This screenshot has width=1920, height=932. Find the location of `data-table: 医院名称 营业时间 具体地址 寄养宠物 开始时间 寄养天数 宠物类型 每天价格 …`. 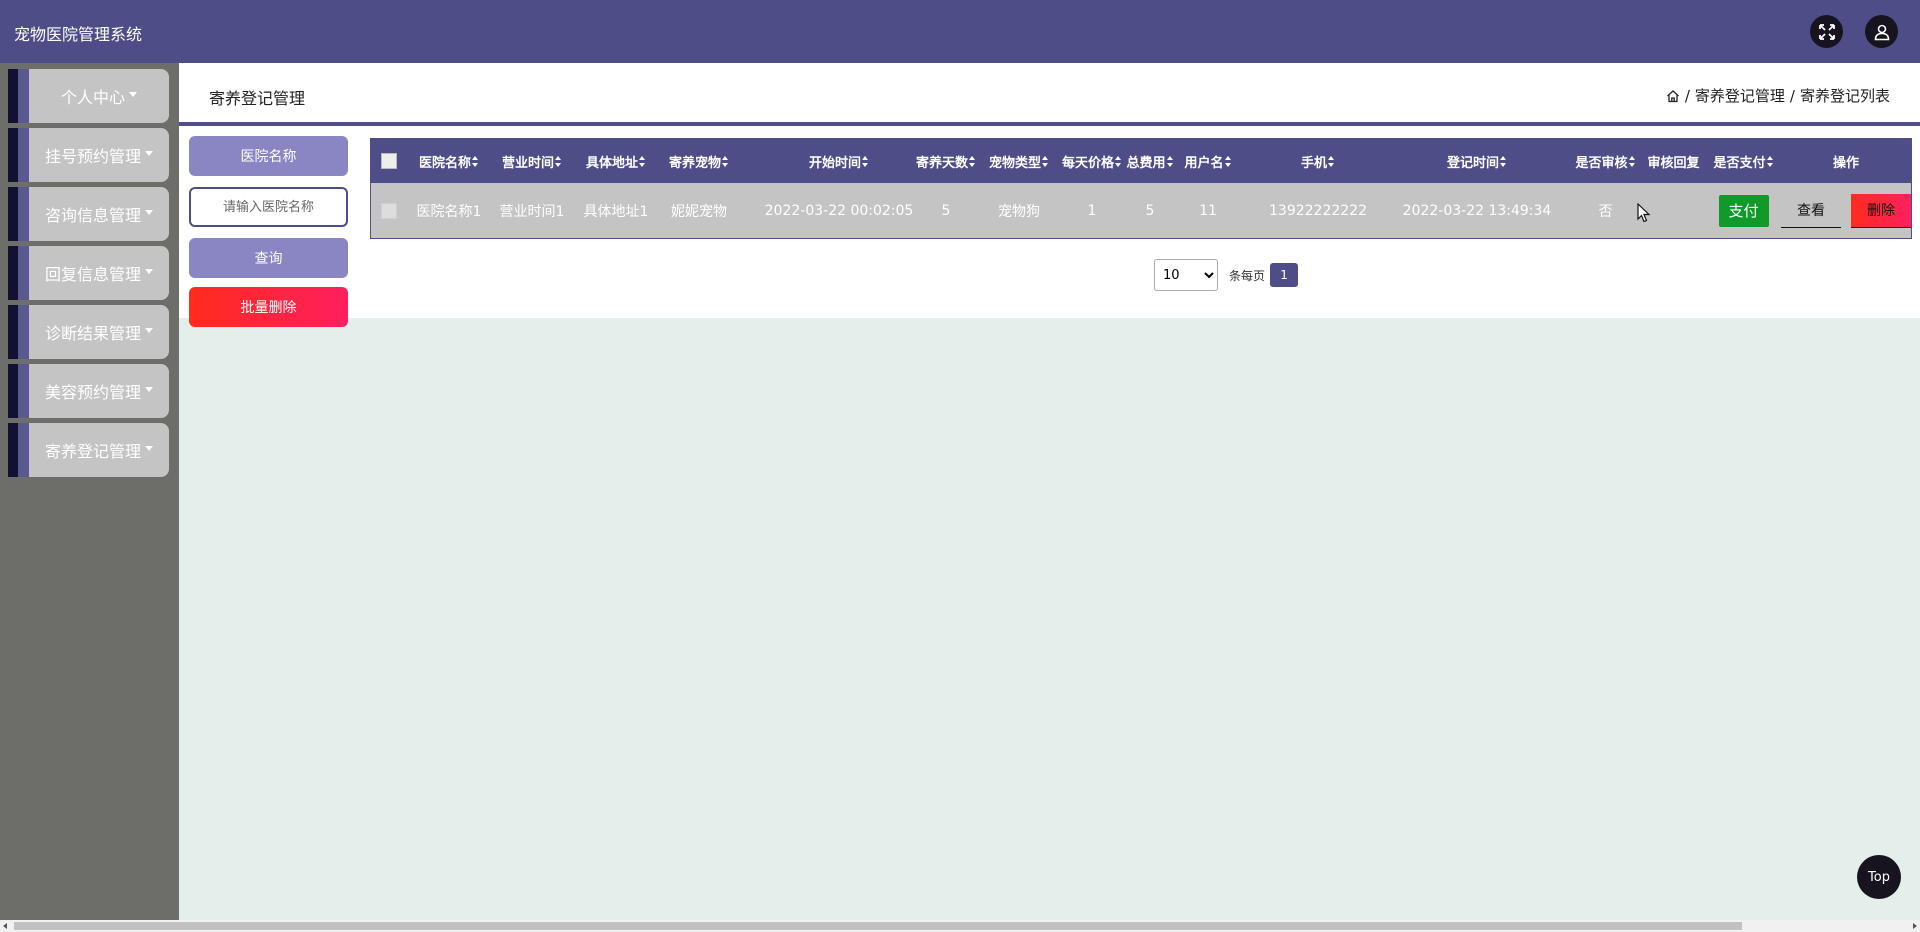

data-table: 医院名称 营业时间 具体地址 寄养宠物 开始时间 寄养天数 宠物类型 每天价格 … is located at coordinates (1141, 188).